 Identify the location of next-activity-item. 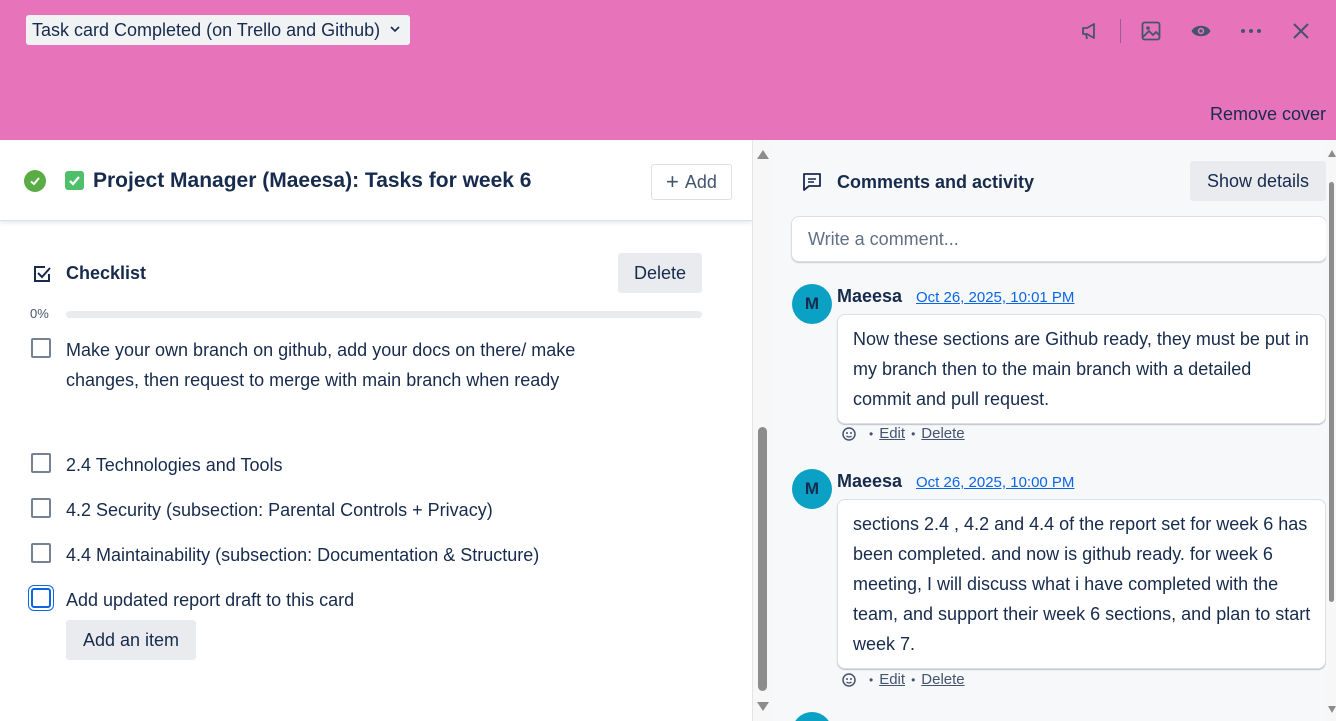
(1059, 716).